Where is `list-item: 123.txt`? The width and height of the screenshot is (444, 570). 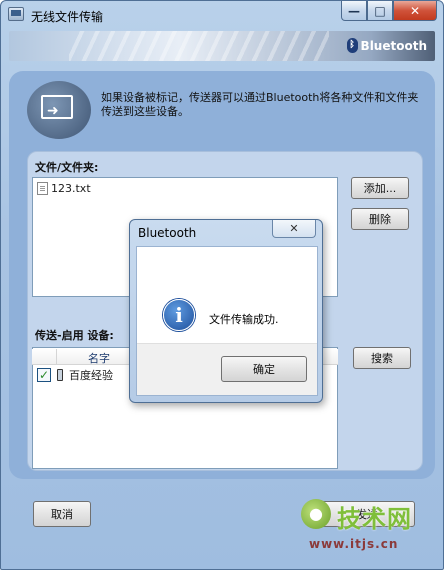
list-item: 123.txt is located at coordinates (64, 188).